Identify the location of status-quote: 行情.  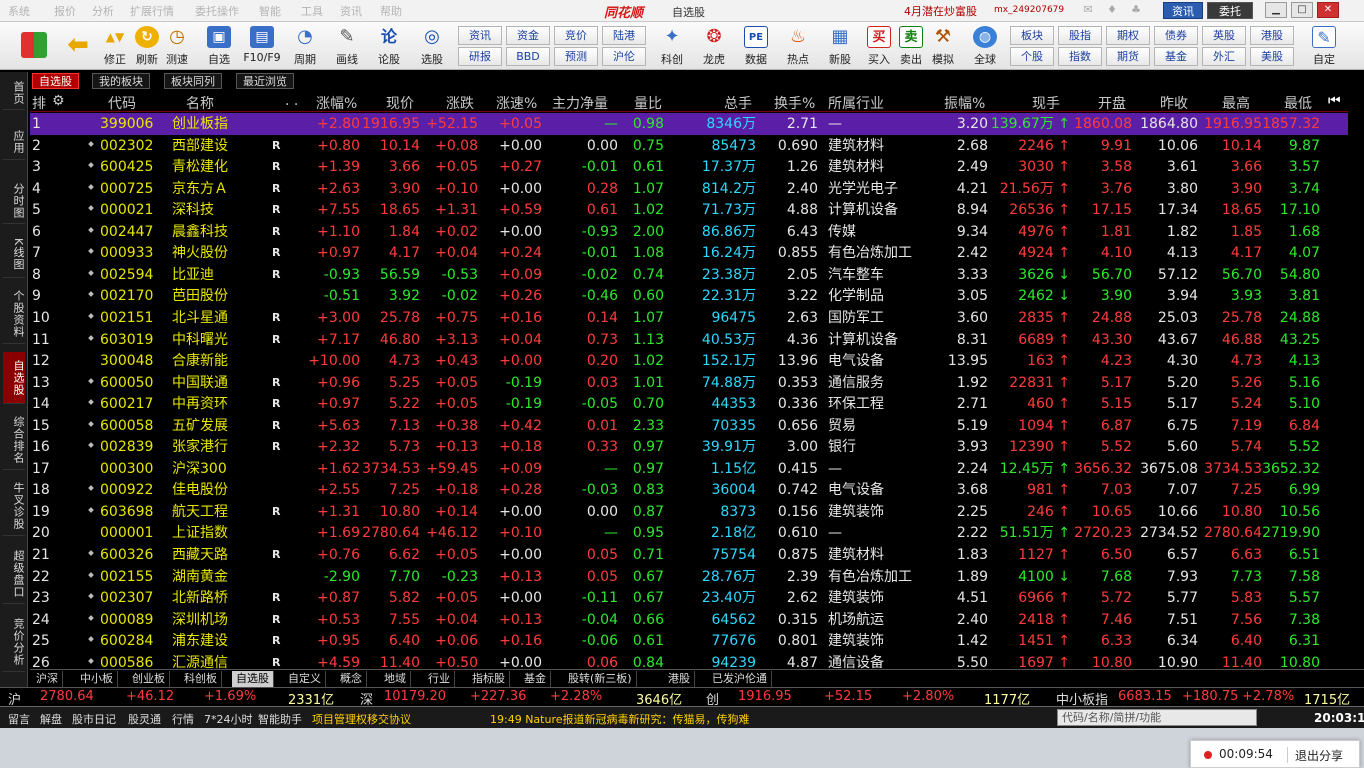
(183, 719).